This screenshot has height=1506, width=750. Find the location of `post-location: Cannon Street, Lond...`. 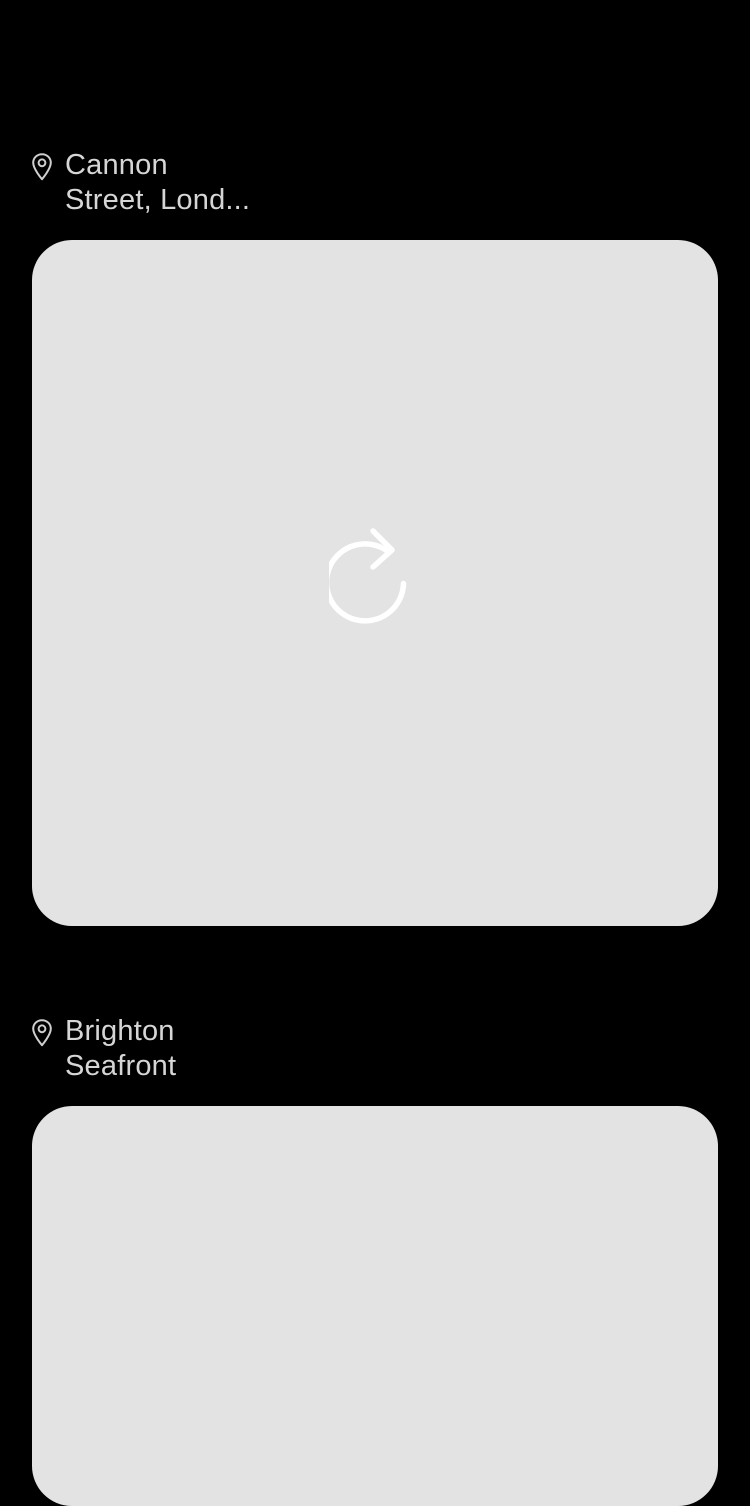

post-location: Cannon Street, Lond... is located at coordinates (191, 186).